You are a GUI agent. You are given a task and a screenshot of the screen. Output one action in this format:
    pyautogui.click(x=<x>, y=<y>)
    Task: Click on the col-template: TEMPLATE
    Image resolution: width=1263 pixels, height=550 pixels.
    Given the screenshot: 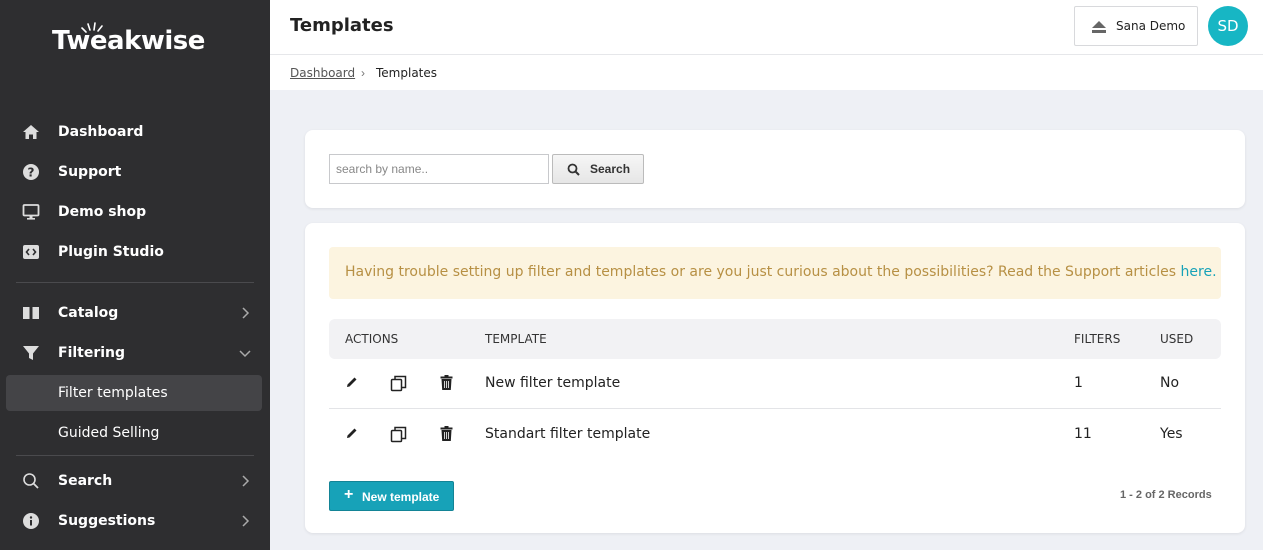 What is the action you would take?
    pyautogui.click(x=516, y=339)
    